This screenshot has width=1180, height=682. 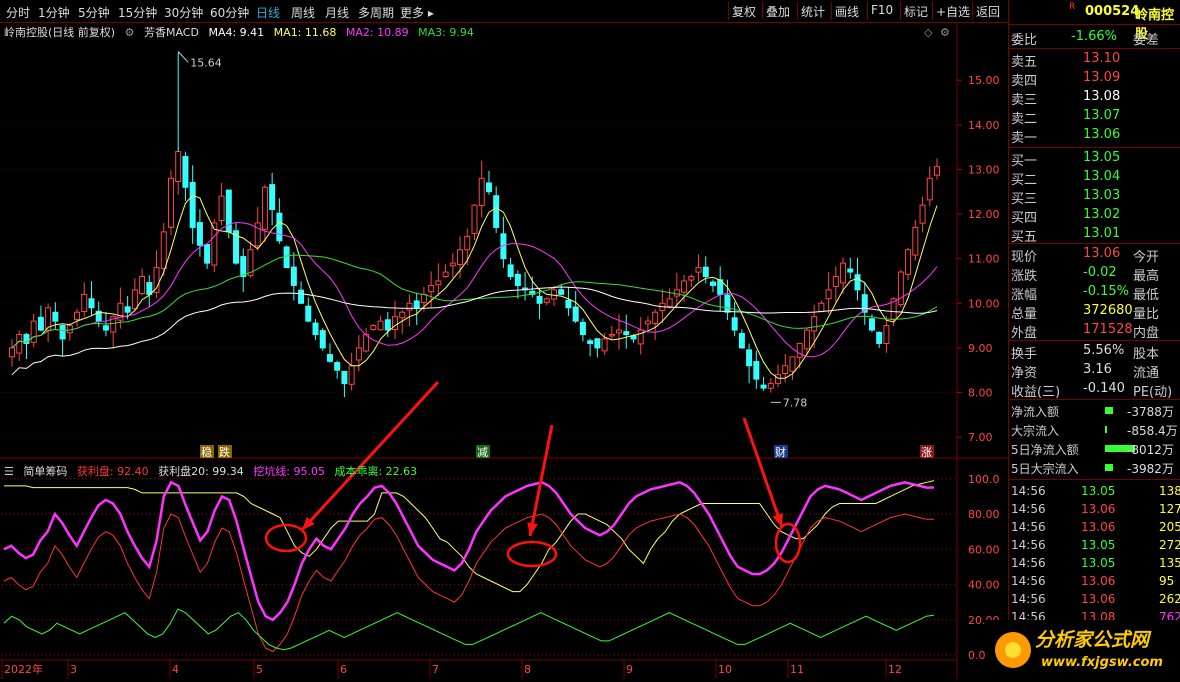 I want to click on event-marker-label: 减, so click(x=482, y=452).